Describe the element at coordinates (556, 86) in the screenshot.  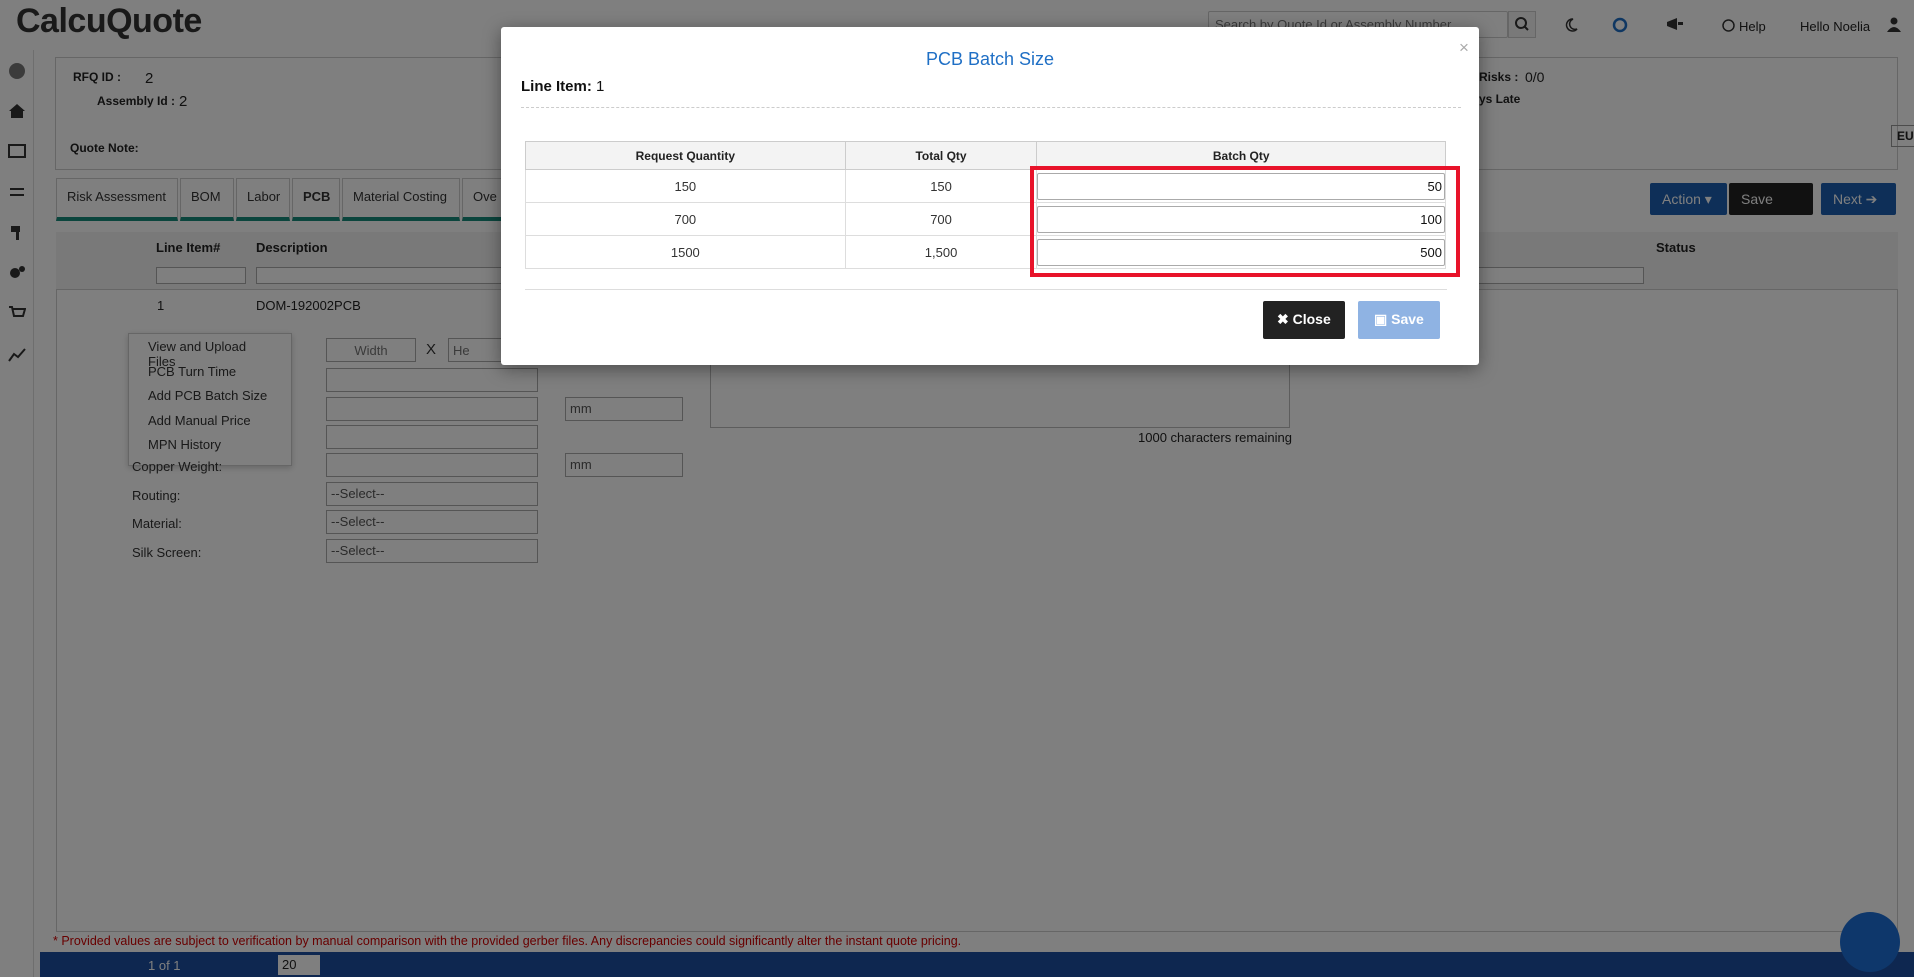
I see `line-item-label: Line Item:` at that location.